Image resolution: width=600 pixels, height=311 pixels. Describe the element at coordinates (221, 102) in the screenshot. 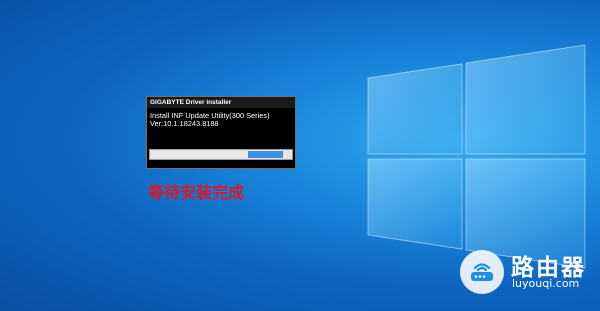

I see `installer-title-bar: GIGABYTE Driver installer` at that location.